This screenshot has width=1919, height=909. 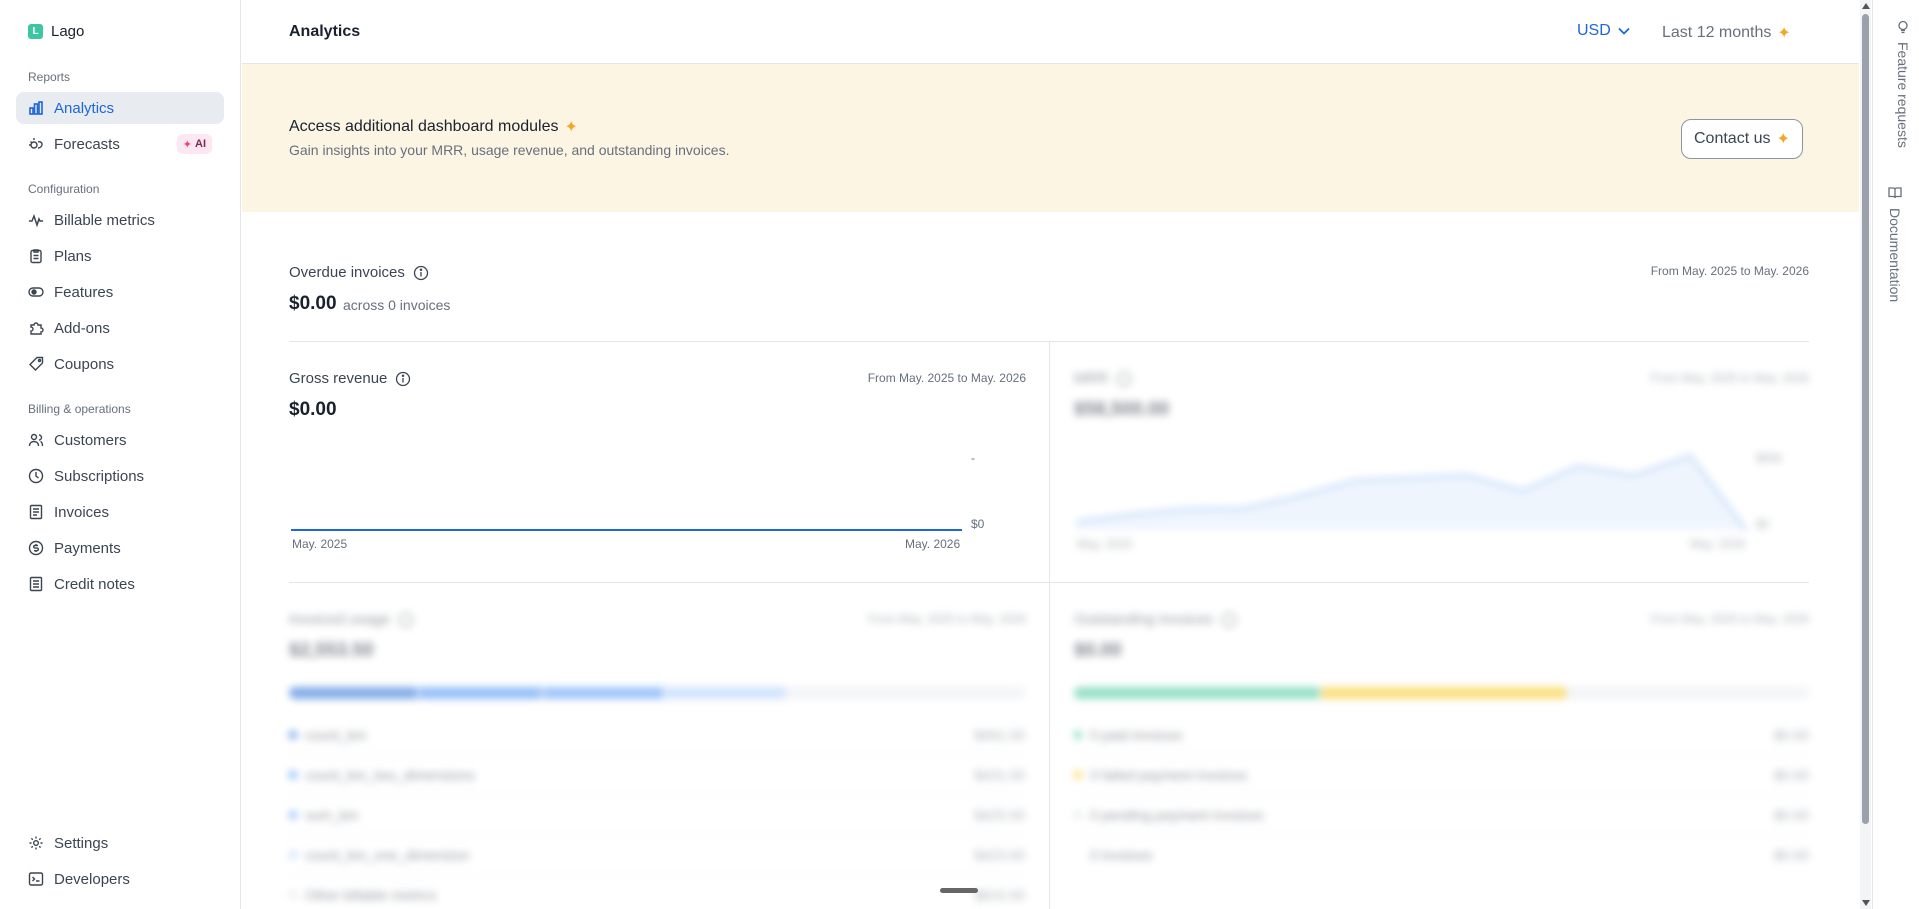 I want to click on contact-us-button: Contact us ✦, so click(x=1742, y=139).